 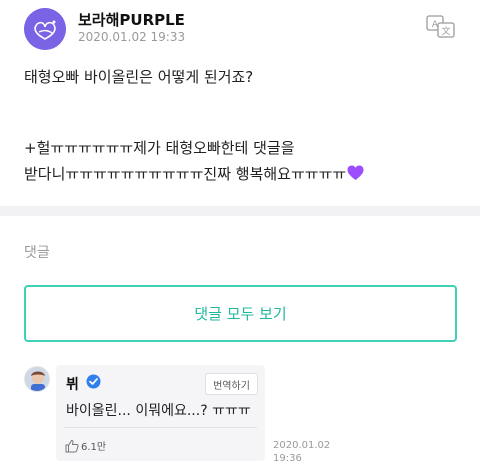 I want to click on svg-text: 文, so click(x=445, y=31).